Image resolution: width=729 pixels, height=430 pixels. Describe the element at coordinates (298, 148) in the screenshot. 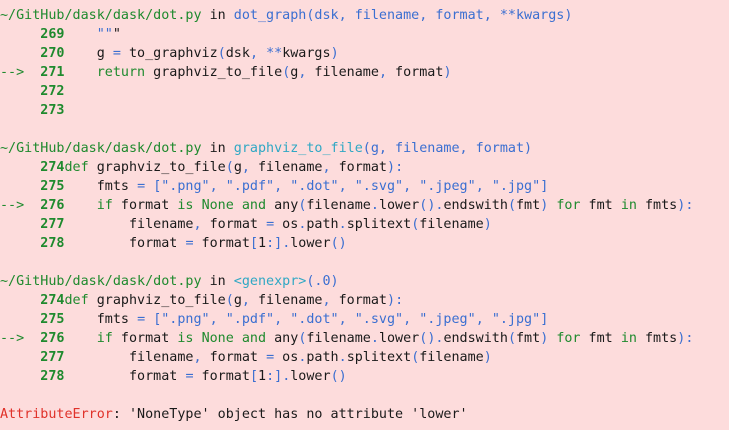

I see `frame-function-name: graphviz_to_file` at that location.